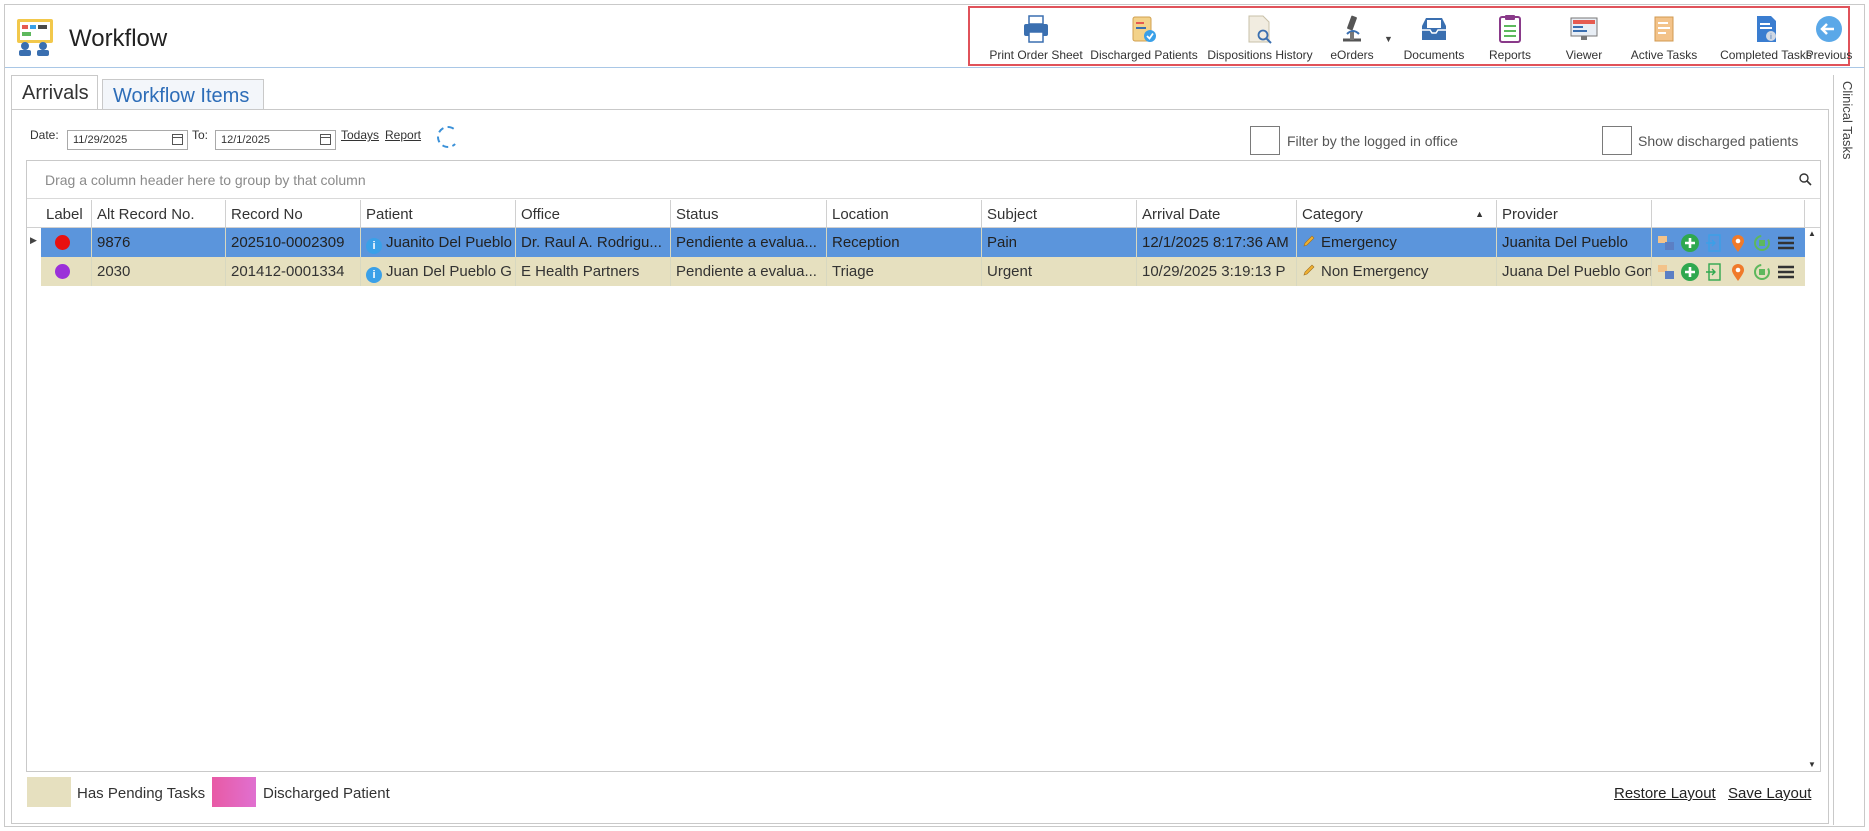  Describe the element at coordinates (1574, 271) in the screenshot. I see `provider-cell: Juana Del Pueblo Gon` at that location.